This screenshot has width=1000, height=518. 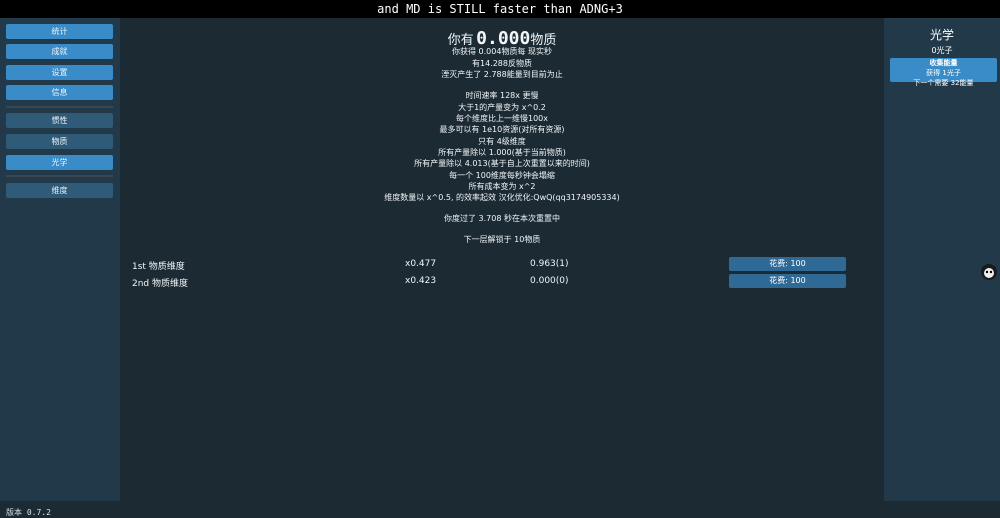 I want to click on nav-matter-button: 物质, so click(x=59, y=141).